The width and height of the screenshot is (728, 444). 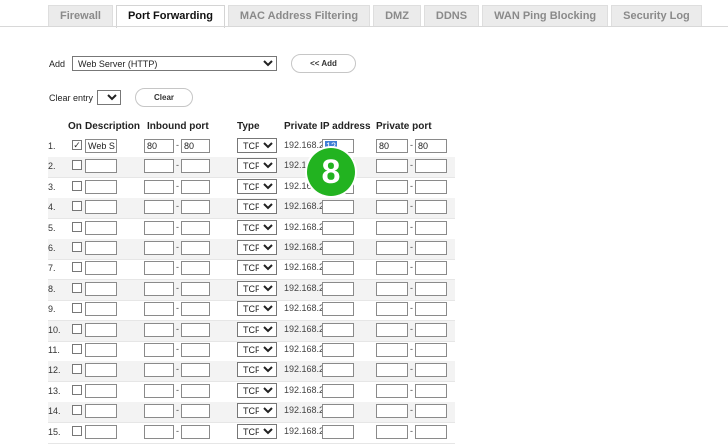 I want to click on tab-security-log: Security Log, so click(x=656, y=16).